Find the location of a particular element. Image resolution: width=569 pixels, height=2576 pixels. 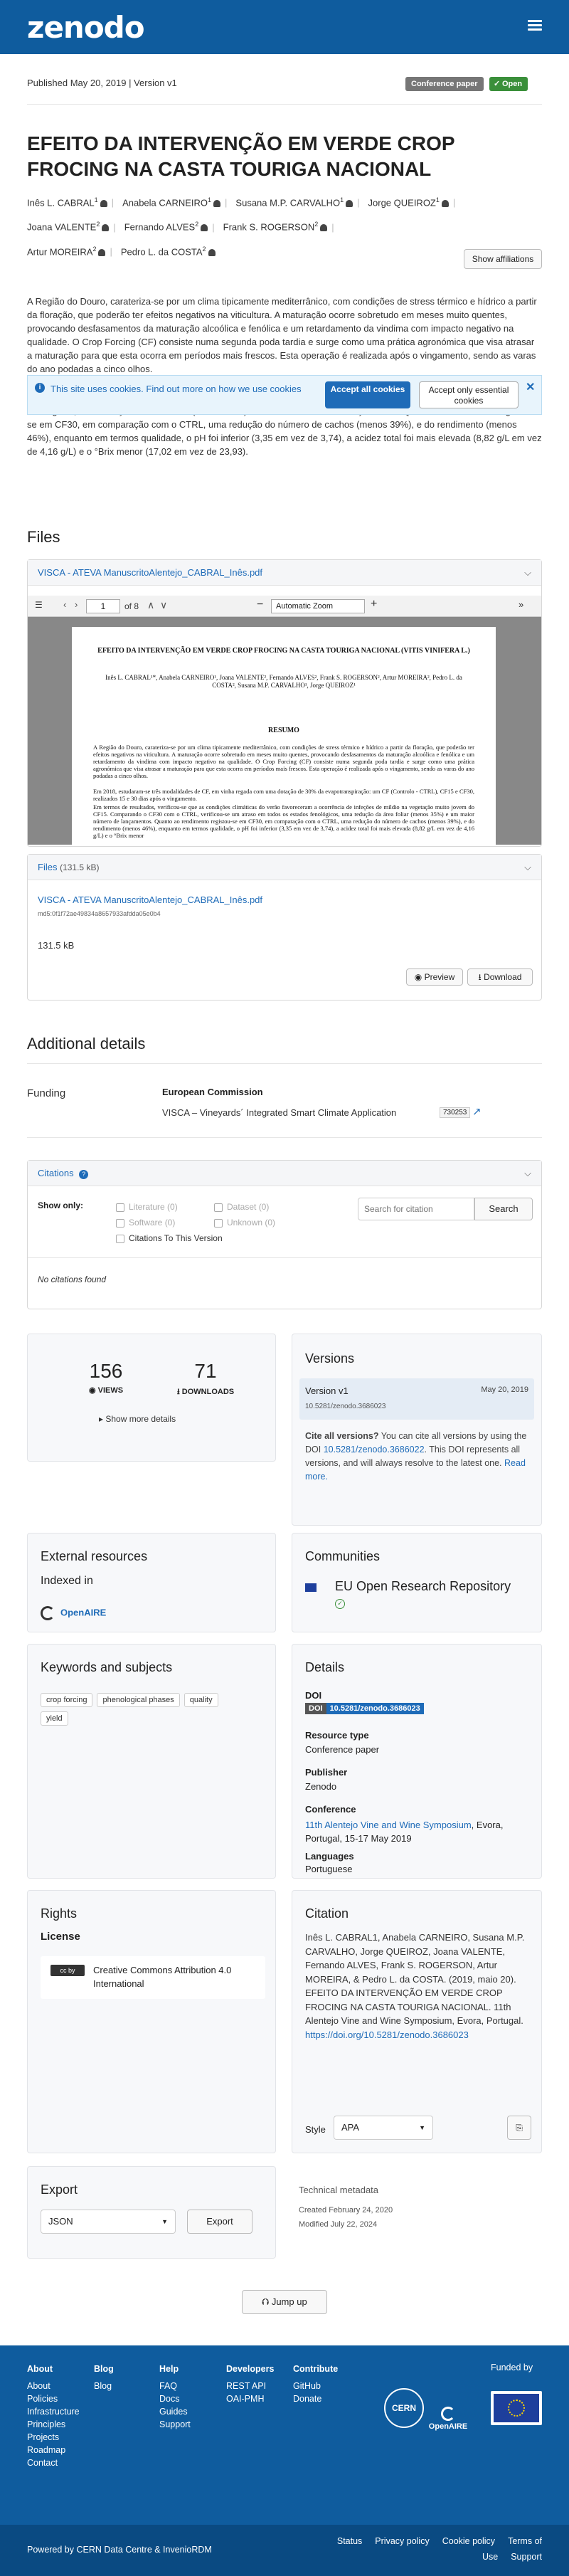

external-link-icon: ↗ is located at coordinates (477, 1112).